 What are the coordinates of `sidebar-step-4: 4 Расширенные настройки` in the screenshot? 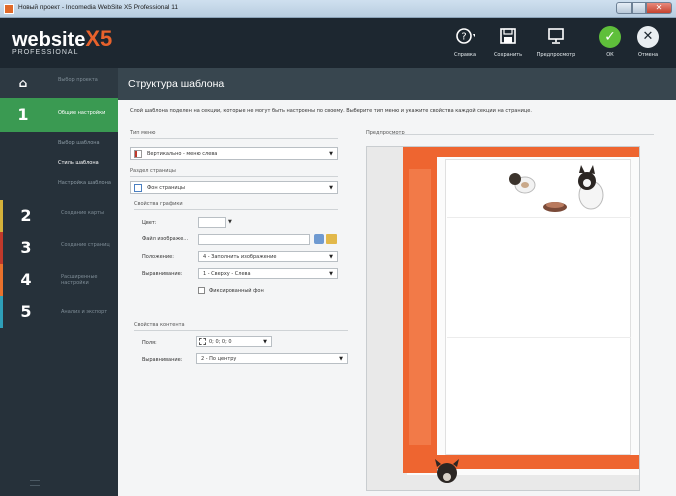 It's located at (59, 280).